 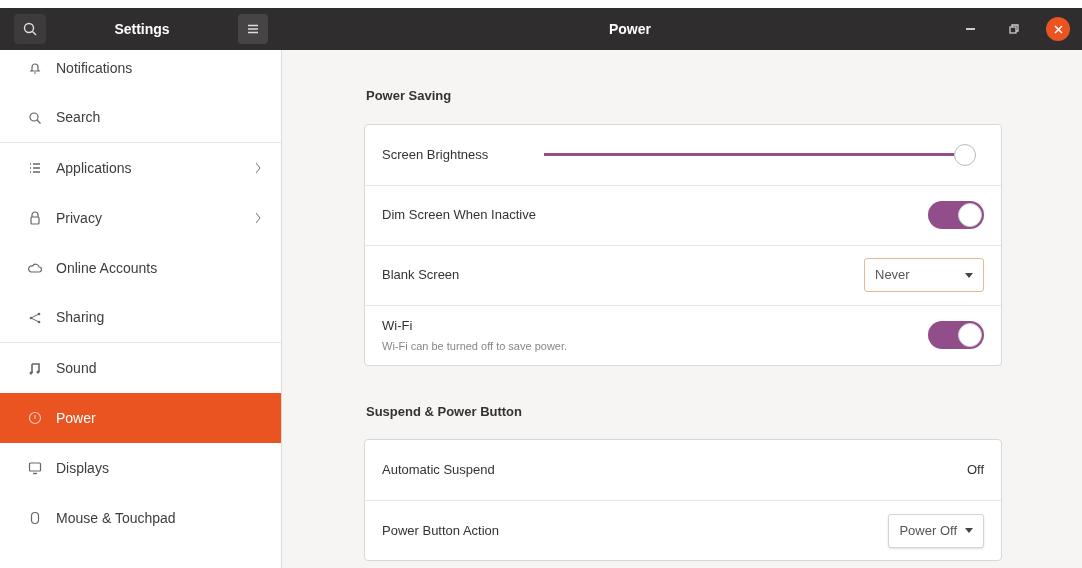 I want to click on sidebar-item: Applications, so click(x=147, y=168).